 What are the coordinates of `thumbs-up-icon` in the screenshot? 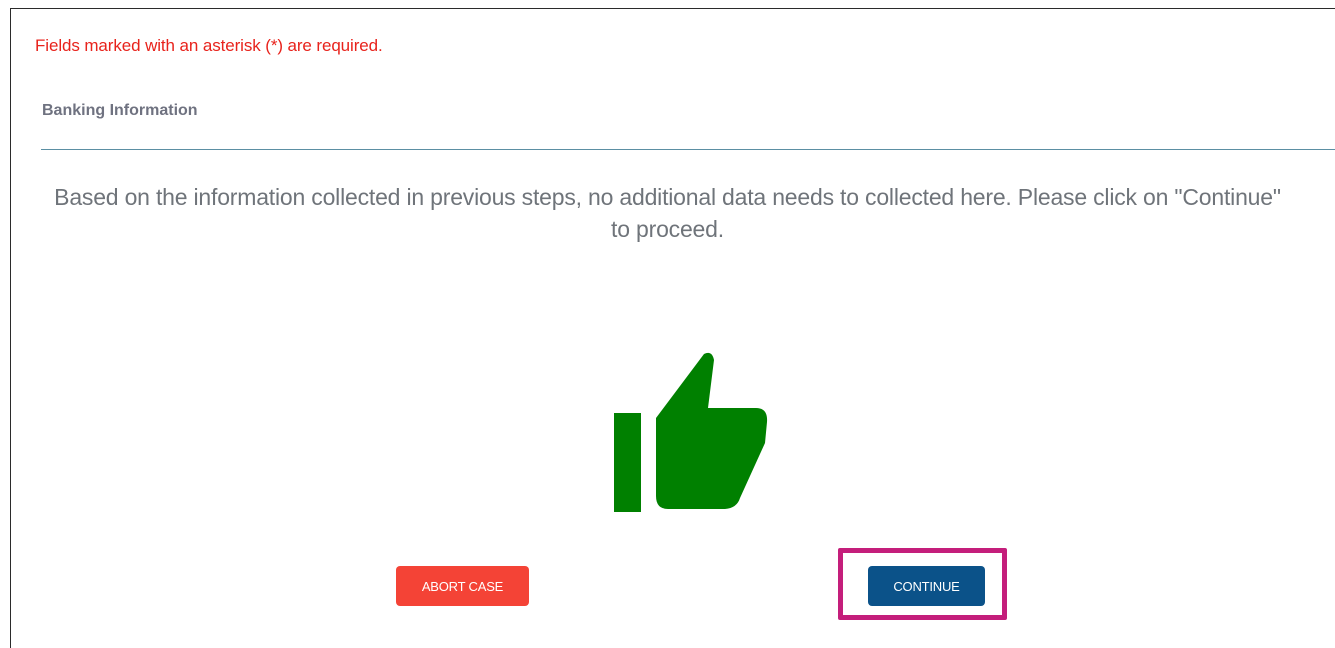 It's located at (691, 432).